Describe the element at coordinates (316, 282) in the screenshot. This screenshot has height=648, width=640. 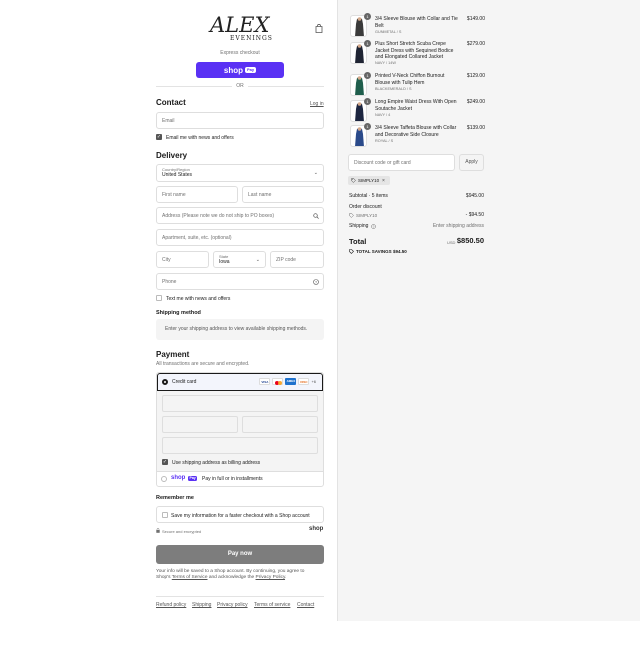
I see `help-icon: ?` at that location.